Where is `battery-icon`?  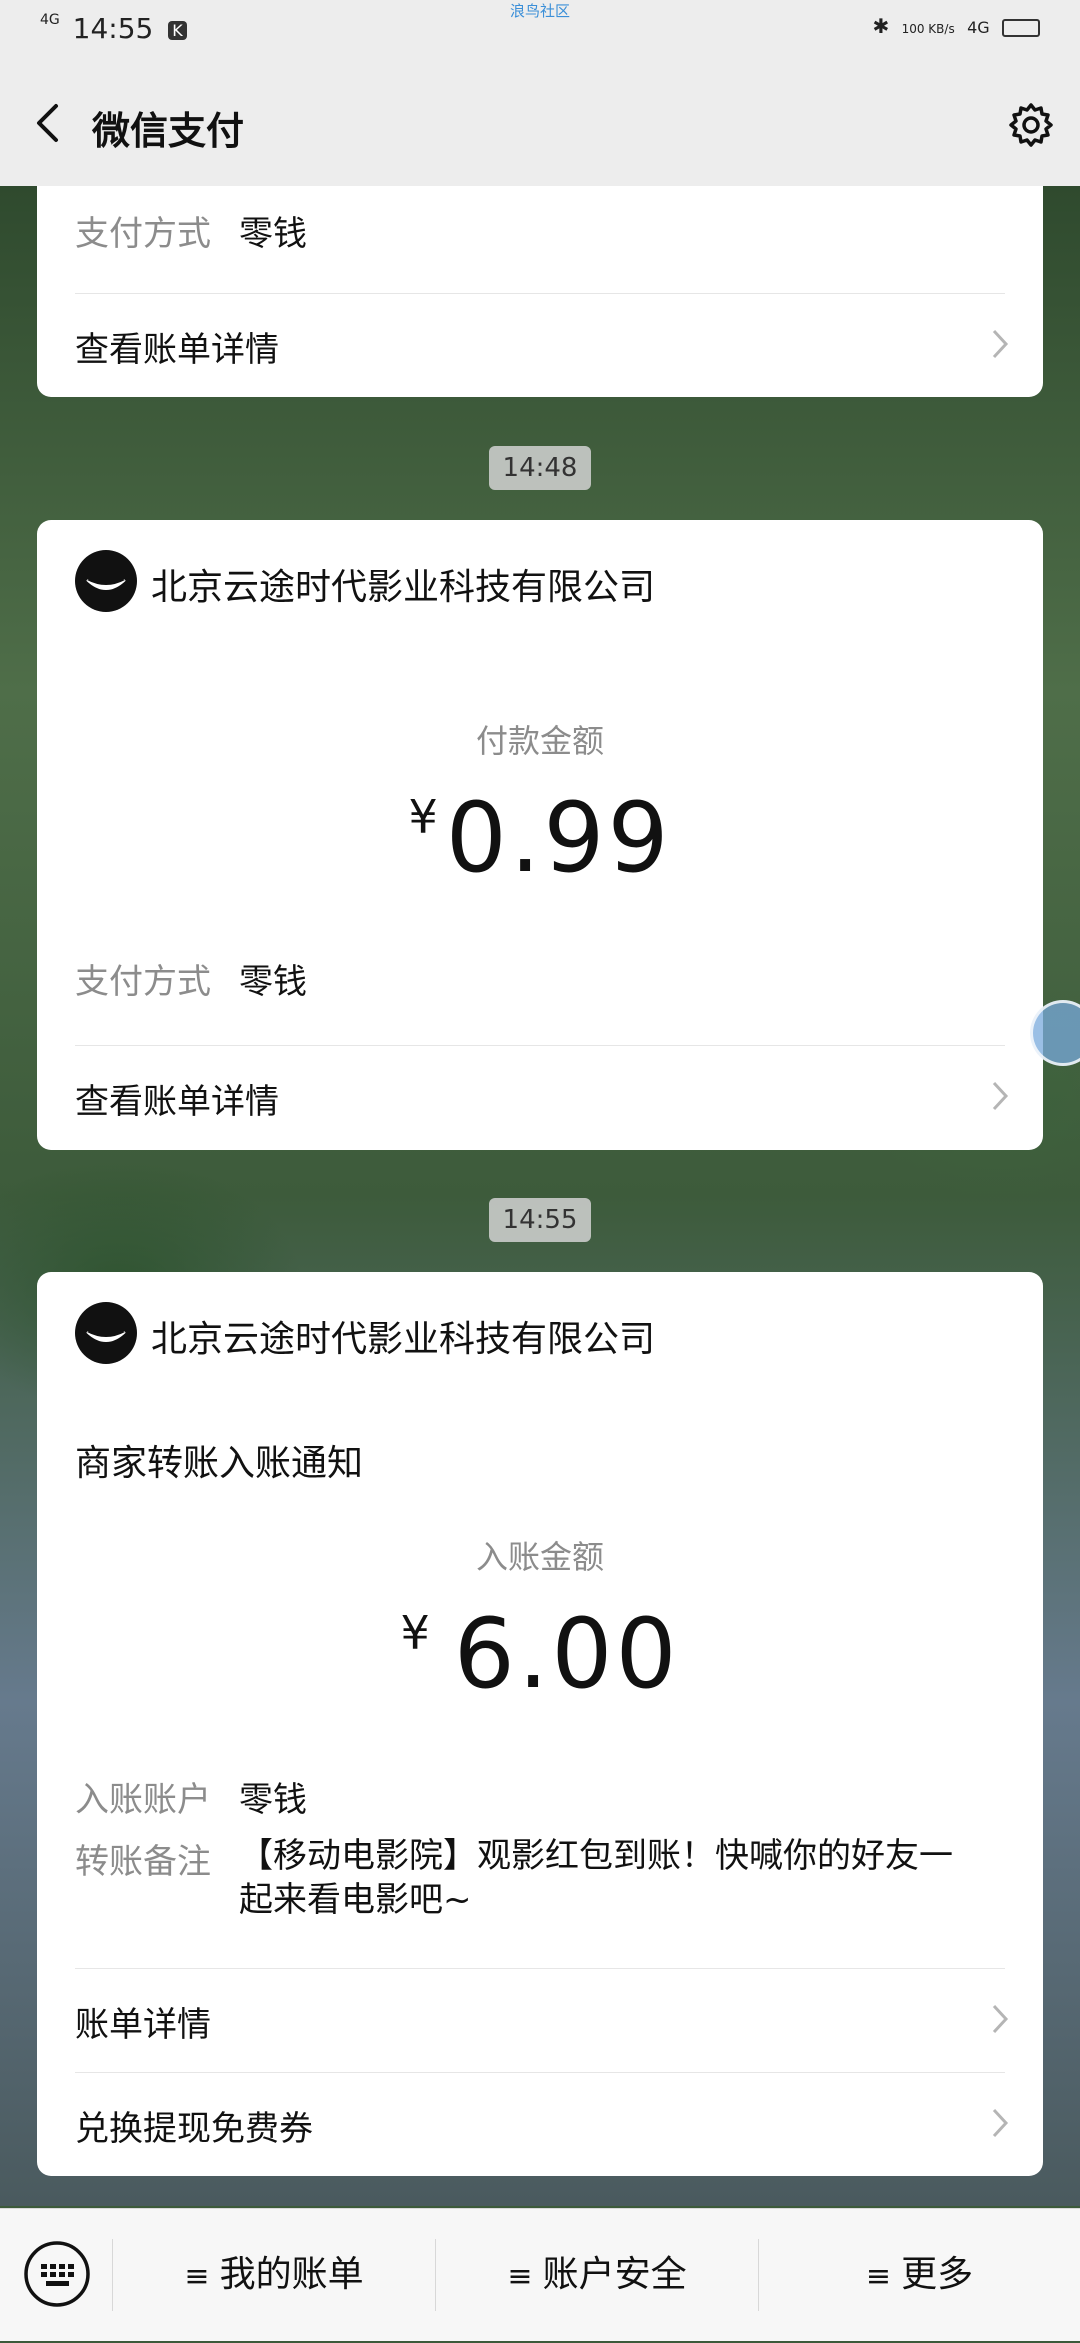 battery-icon is located at coordinates (1021, 27).